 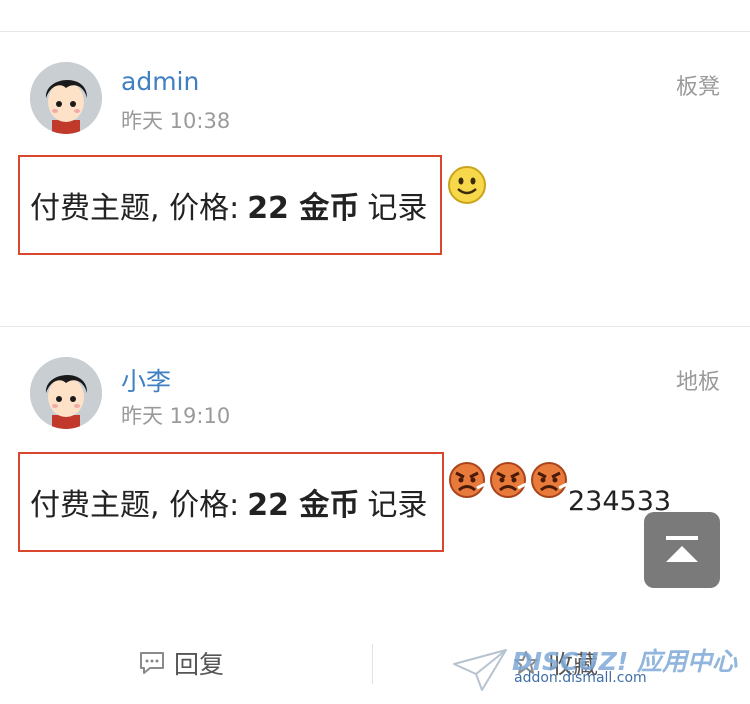 What do you see at coordinates (152, 663) in the screenshot?
I see `comment-icon` at bounding box center [152, 663].